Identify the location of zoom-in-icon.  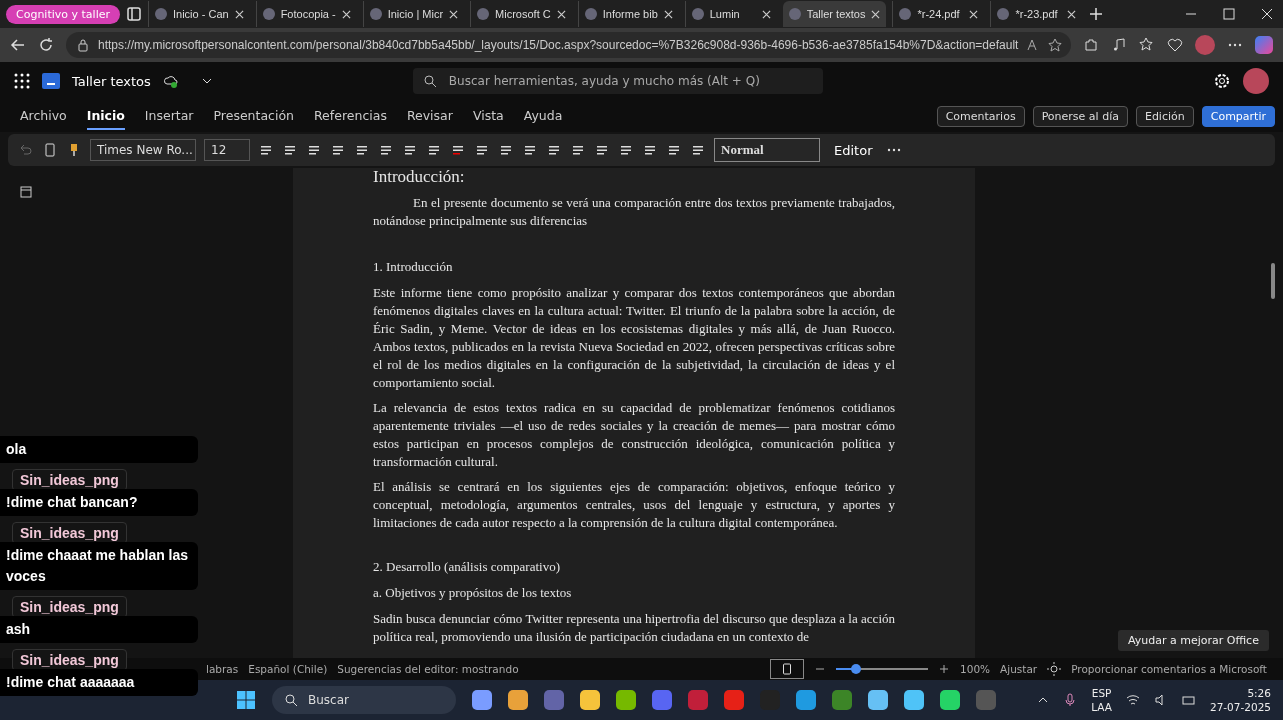
(944, 669).